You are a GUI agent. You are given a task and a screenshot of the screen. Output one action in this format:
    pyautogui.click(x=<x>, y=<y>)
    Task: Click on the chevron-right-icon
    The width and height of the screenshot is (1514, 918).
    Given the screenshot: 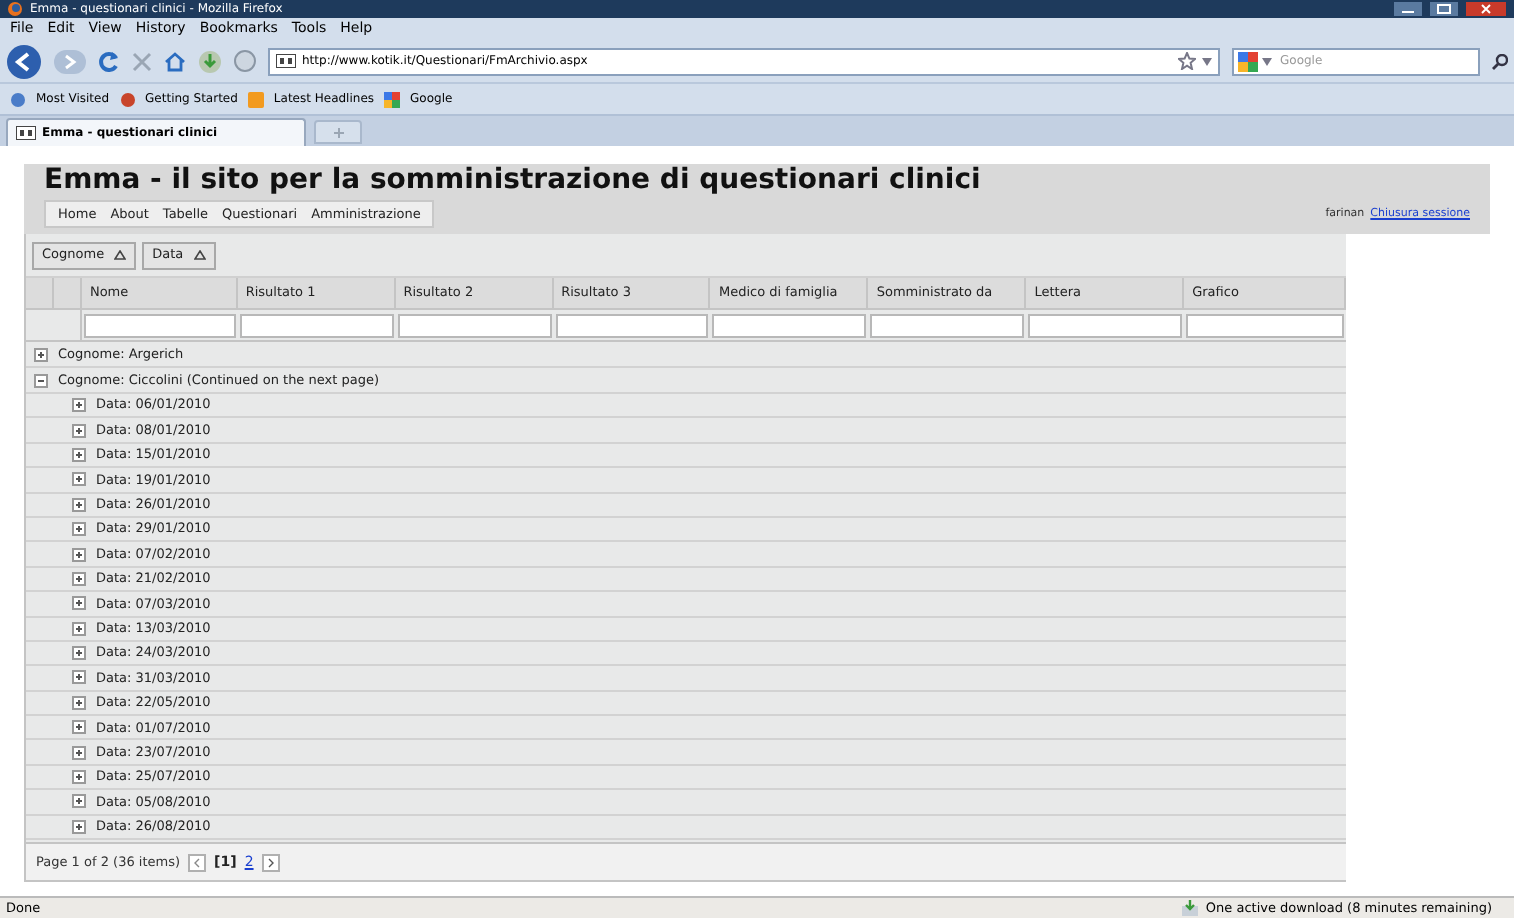 What is the action you would take?
    pyautogui.click(x=270, y=862)
    